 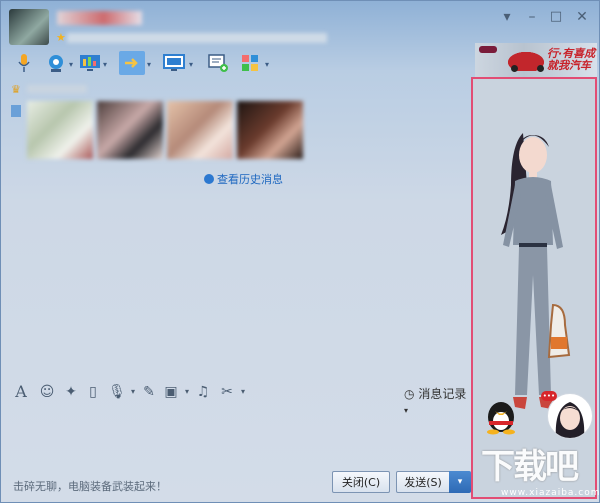 What do you see at coordinates (61, 37) in the screenshot?
I see `star-icon: ★` at bounding box center [61, 37].